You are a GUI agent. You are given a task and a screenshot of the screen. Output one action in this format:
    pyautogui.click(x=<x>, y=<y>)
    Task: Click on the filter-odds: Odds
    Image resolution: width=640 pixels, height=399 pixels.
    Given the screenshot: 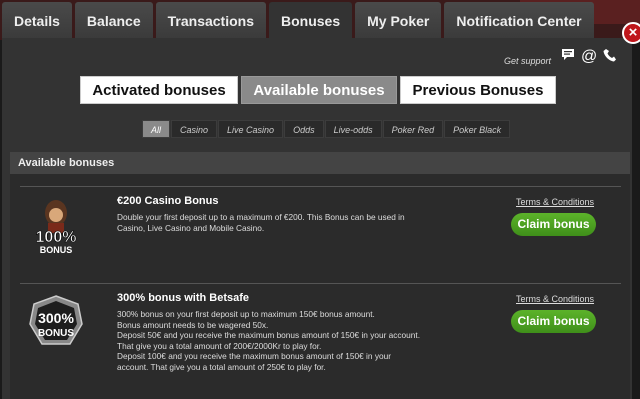 What is the action you would take?
    pyautogui.click(x=304, y=129)
    